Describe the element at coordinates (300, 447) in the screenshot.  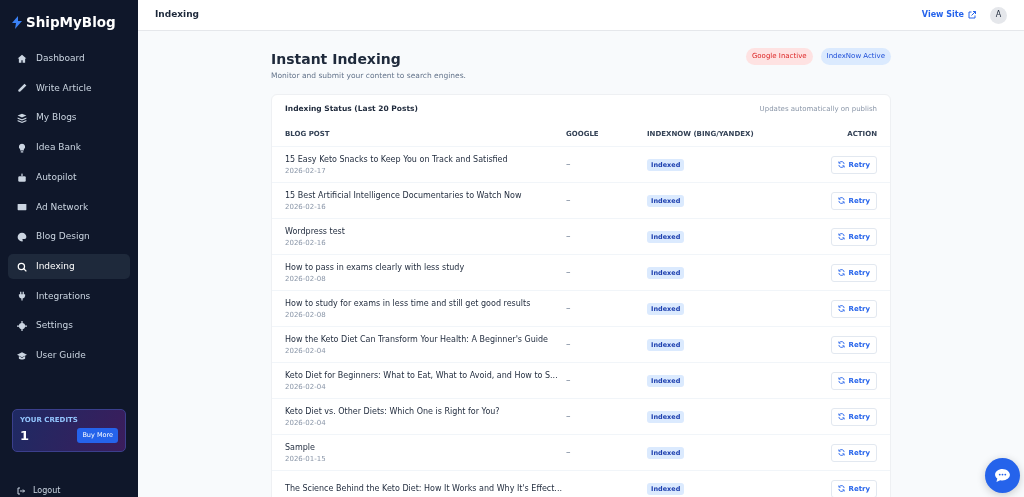
I see `post-title: Sample` at that location.